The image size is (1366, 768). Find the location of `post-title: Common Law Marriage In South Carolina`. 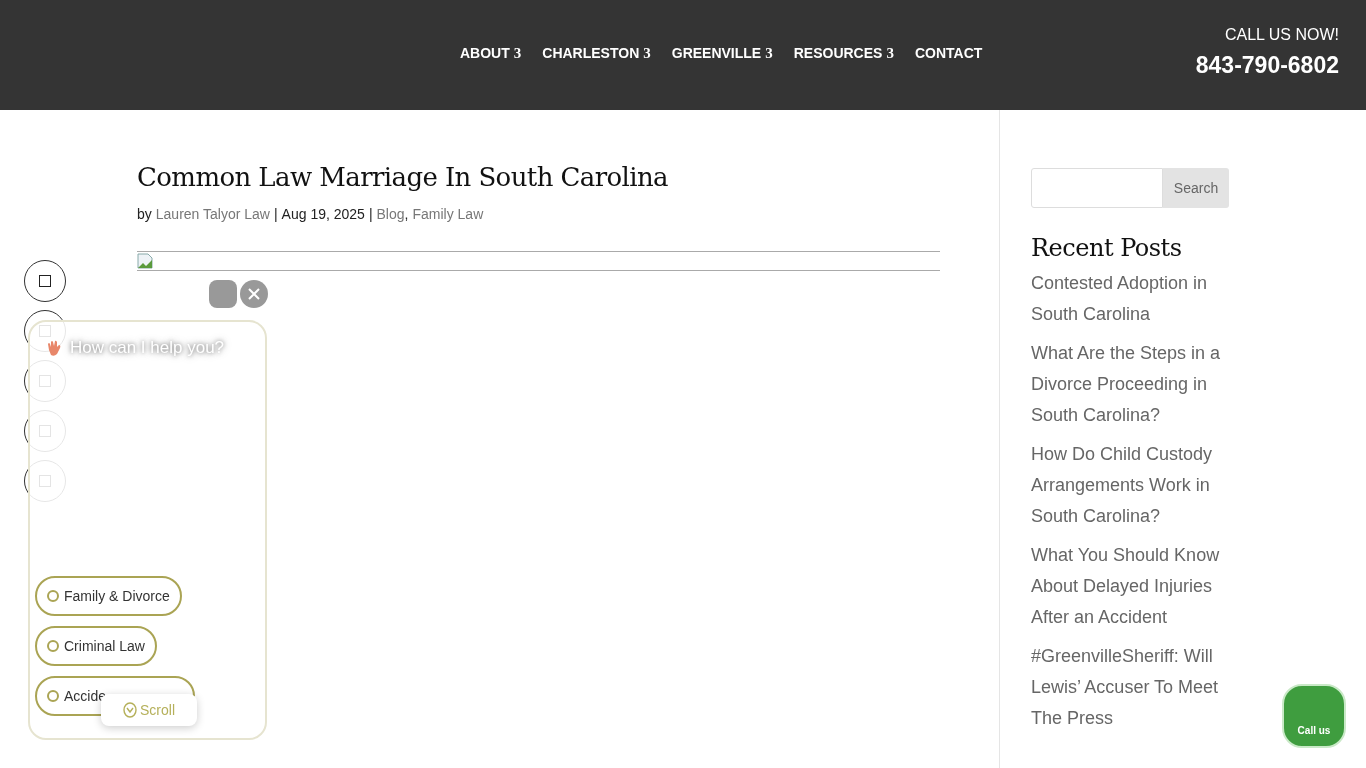

post-title: Common Law Marriage In South Carolina is located at coordinates (403, 177).